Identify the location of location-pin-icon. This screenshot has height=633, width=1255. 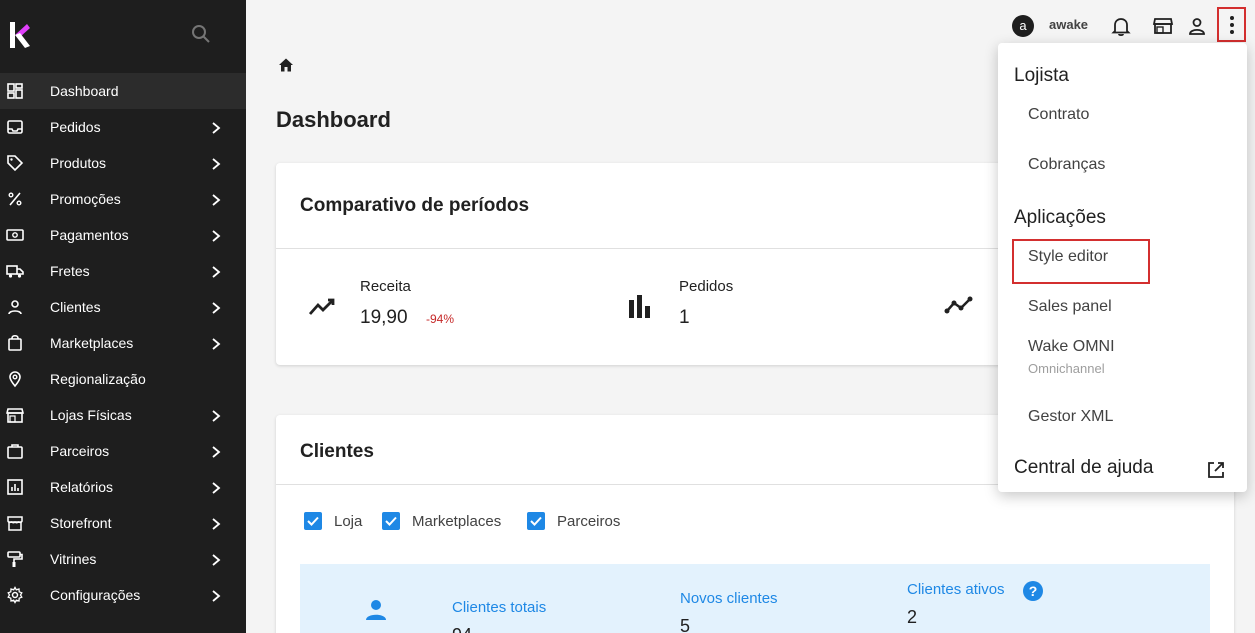
(15, 379).